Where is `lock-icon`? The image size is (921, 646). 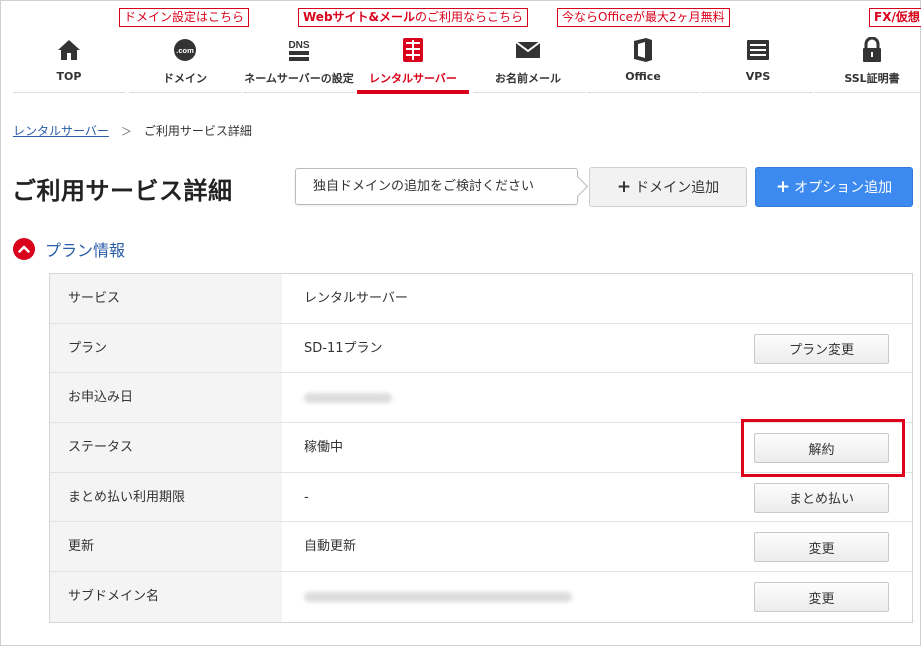 lock-icon is located at coordinates (872, 50).